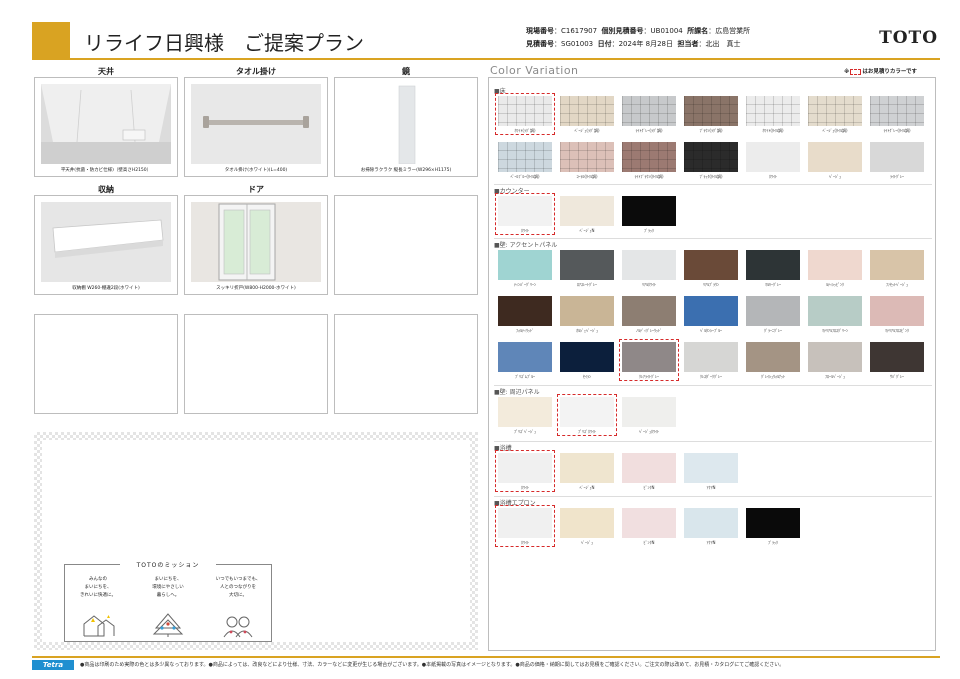 This screenshot has width=960, height=679. What do you see at coordinates (773, 330) in the screenshot?
I see `swatch-label: ｸﾞﾗｰﾆｸﾞﾚｰ` at bounding box center [773, 330].